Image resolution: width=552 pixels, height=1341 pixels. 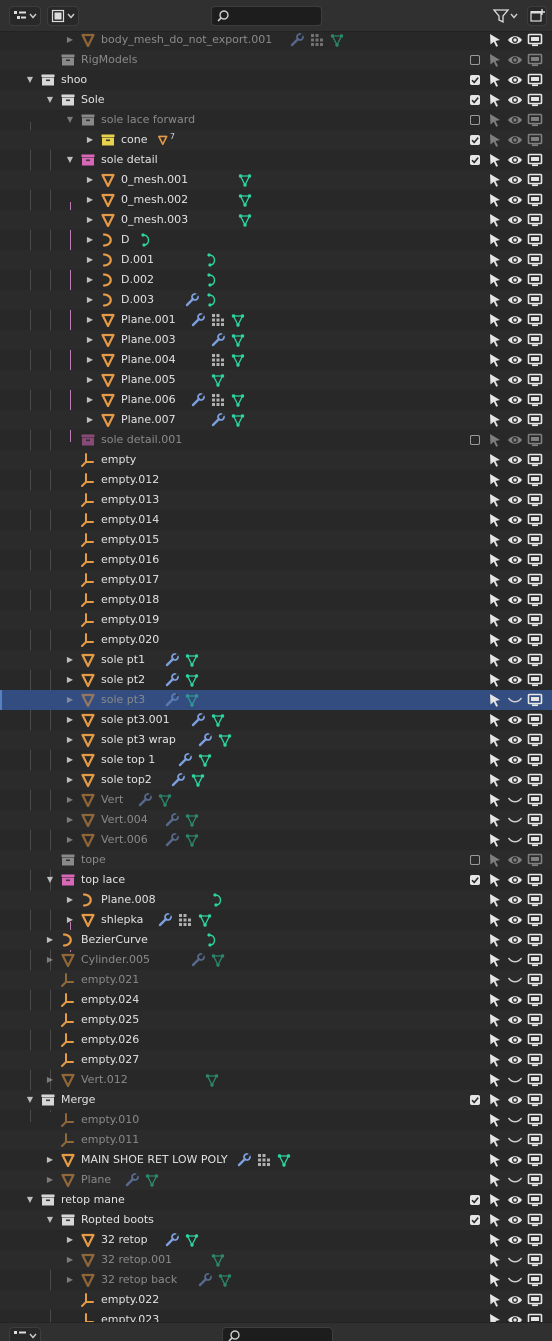 What do you see at coordinates (276, 860) in the screenshot?
I see `tree-row: tope` at bounding box center [276, 860].